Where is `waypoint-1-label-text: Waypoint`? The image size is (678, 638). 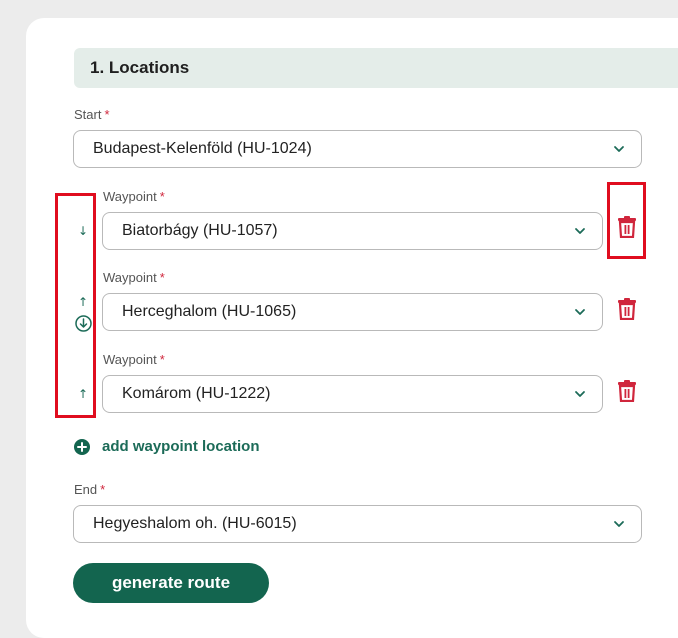
waypoint-1-label-text: Waypoint is located at coordinates (130, 196).